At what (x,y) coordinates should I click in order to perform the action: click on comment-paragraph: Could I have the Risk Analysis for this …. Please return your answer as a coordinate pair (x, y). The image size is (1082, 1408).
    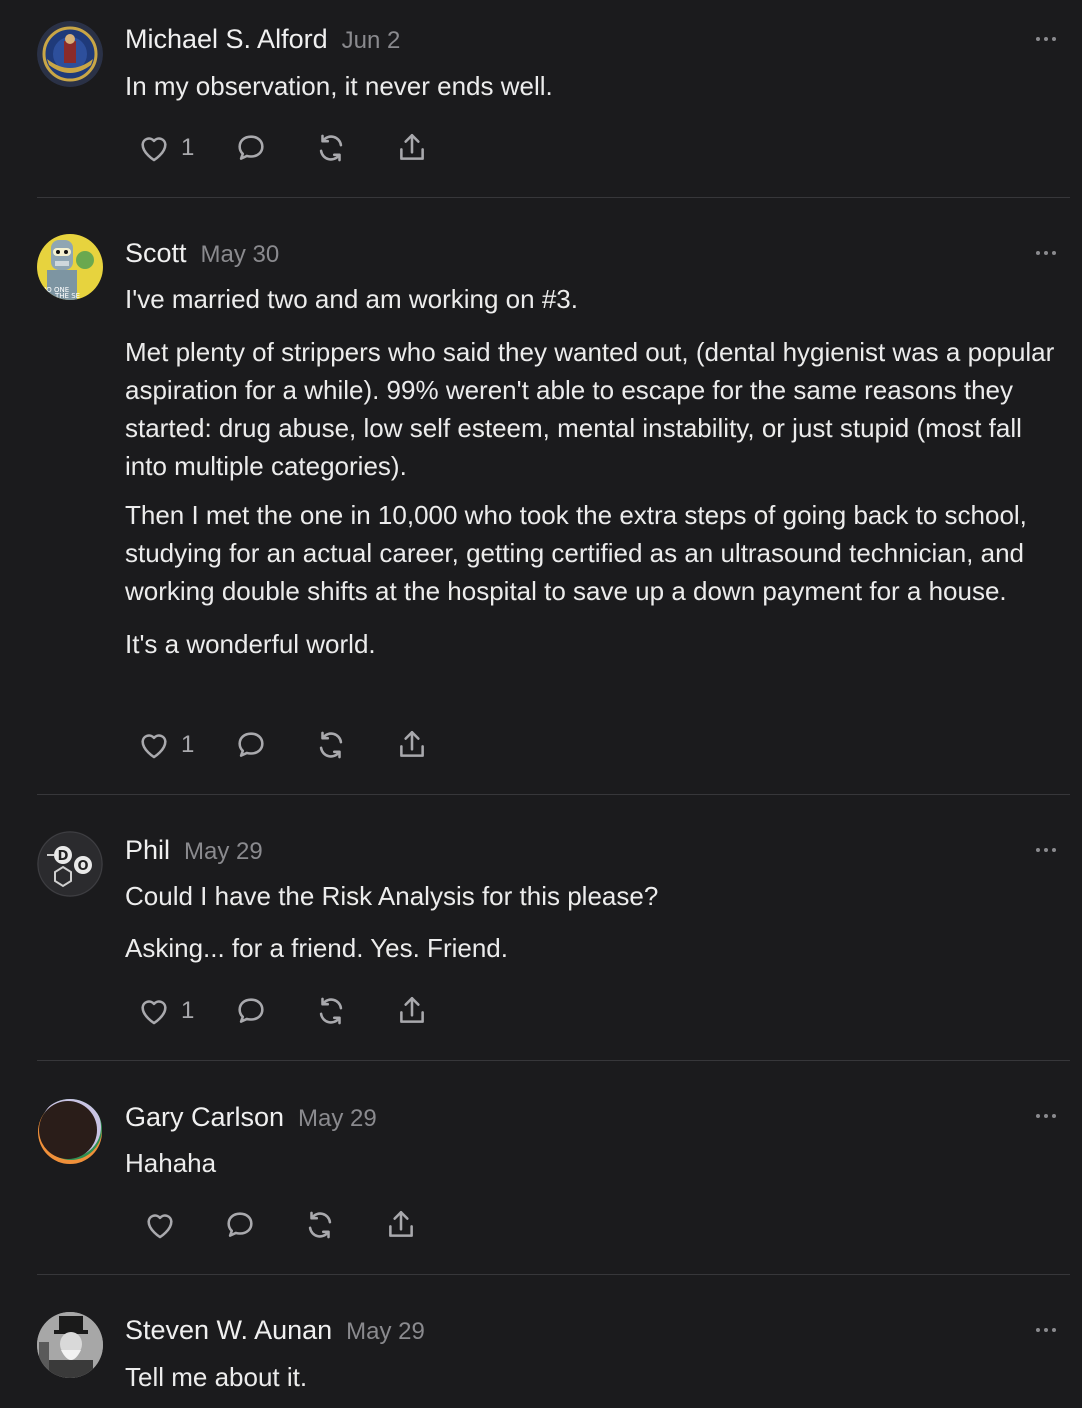
    Looking at the image, I should click on (392, 896).